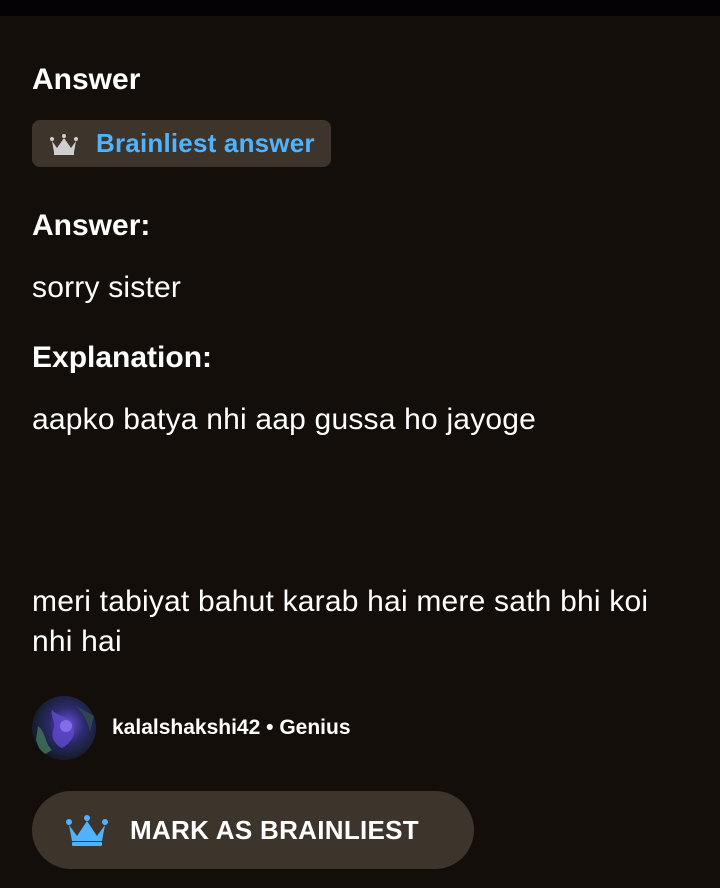 Image resolution: width=720 pixels, height=888 pixels. I want to click on avatar-image, so click(64, 728).